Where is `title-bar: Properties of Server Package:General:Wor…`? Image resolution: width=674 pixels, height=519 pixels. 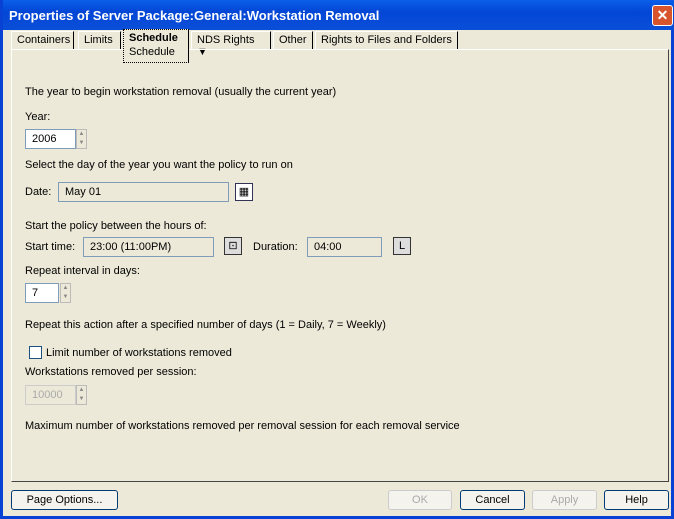
title-bar: Properties of Server Package:General:Wor… is located at coordinates (338, 15).